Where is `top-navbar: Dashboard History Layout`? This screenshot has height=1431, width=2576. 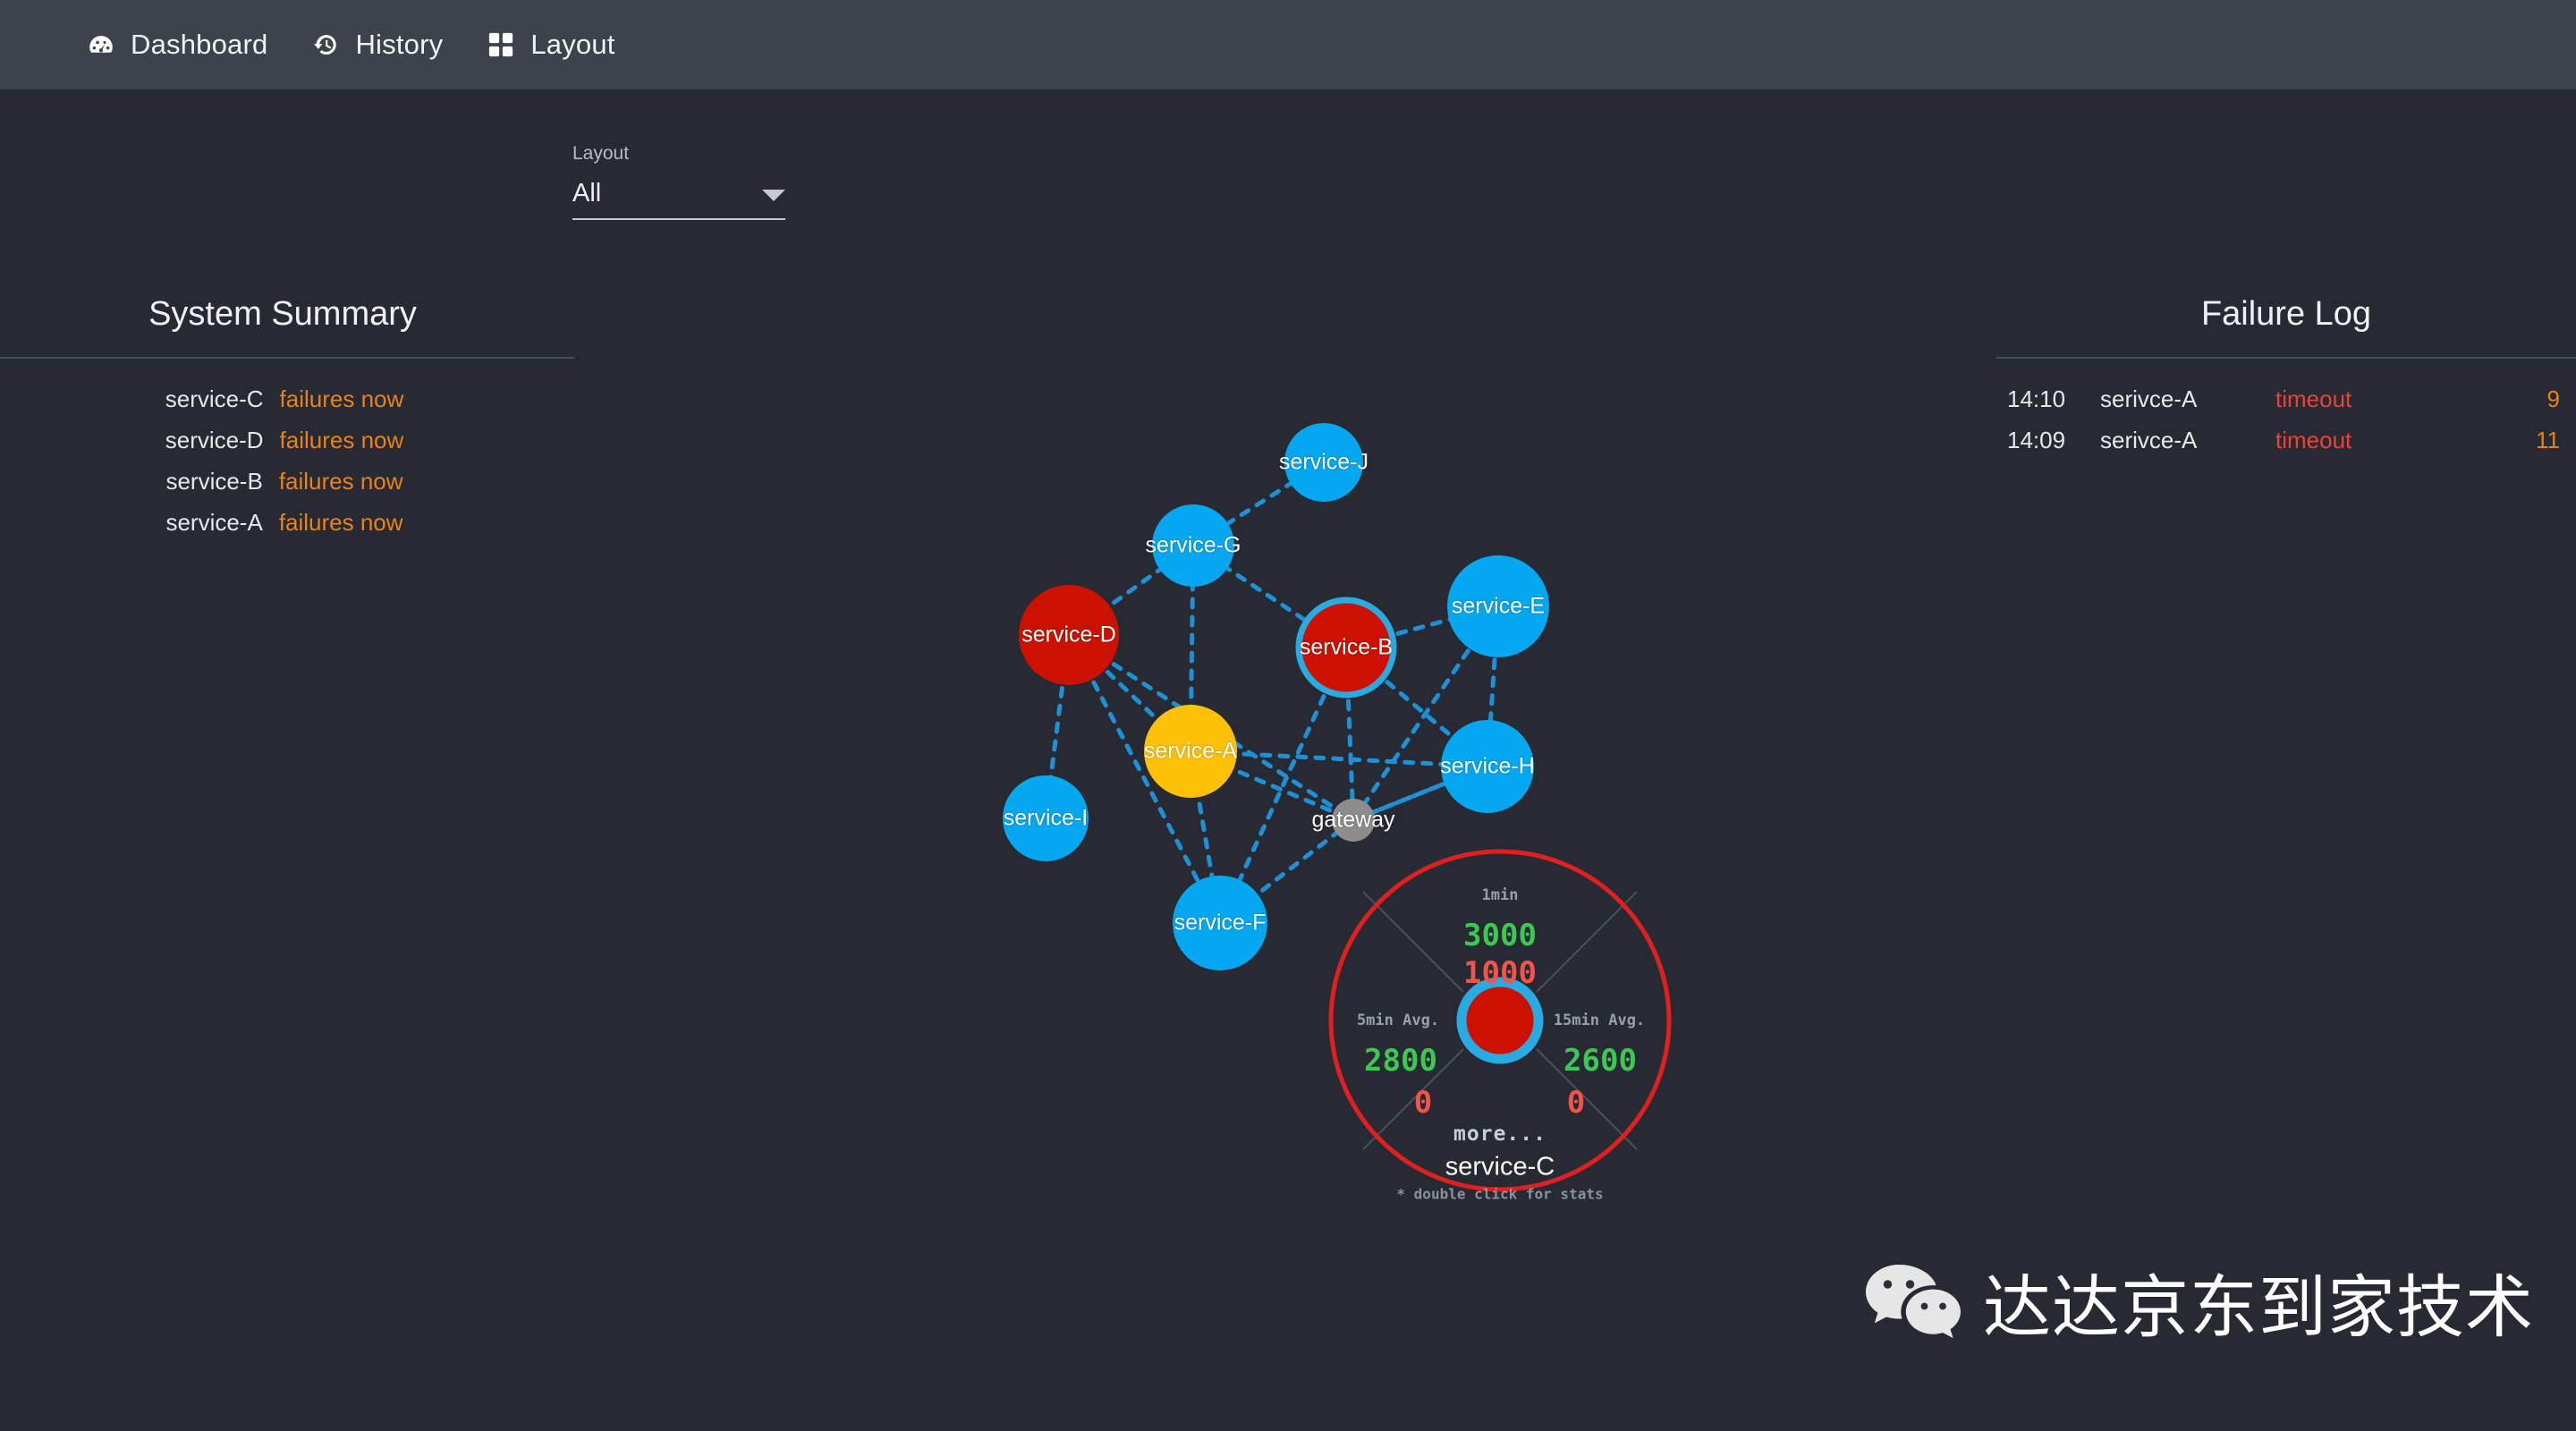 top-navbar: Dashboard History Layout is located at coordinates (1288, 45).